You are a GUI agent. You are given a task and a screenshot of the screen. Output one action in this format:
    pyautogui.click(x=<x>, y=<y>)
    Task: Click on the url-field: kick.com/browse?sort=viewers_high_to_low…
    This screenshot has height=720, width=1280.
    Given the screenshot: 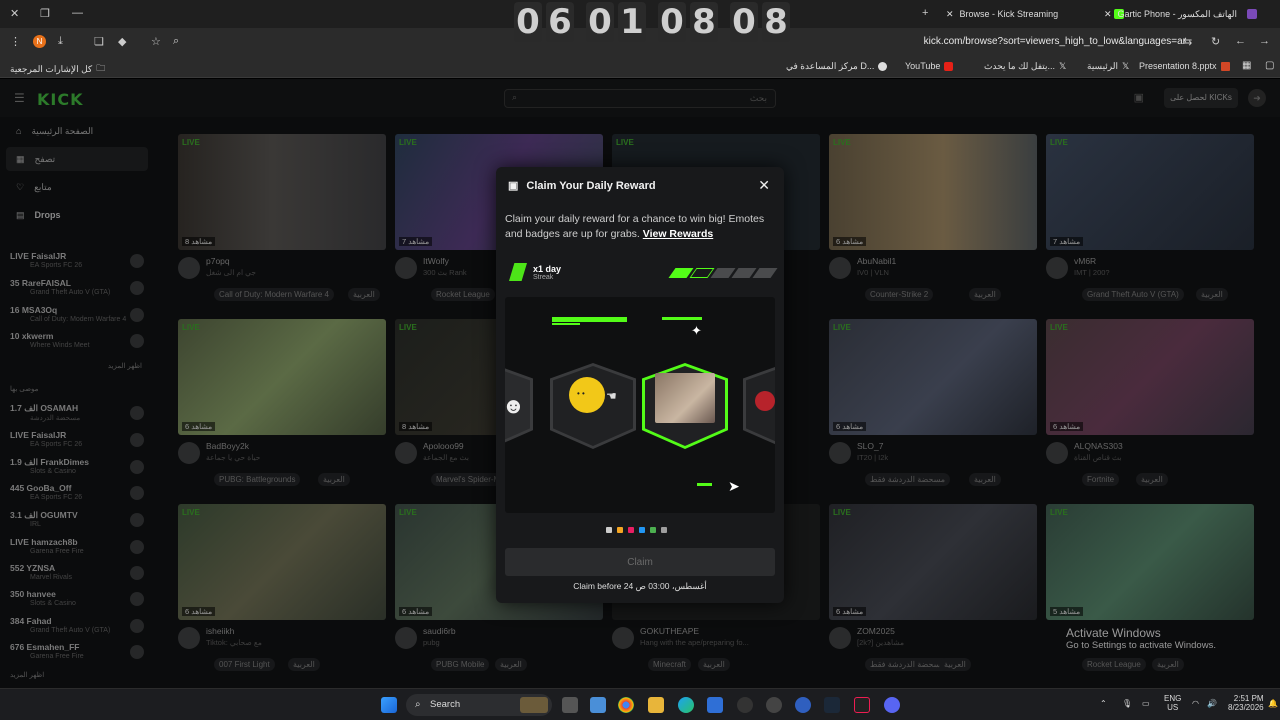 What is the action you would take?
    pyautogui.click(x=1055, y=41)
    